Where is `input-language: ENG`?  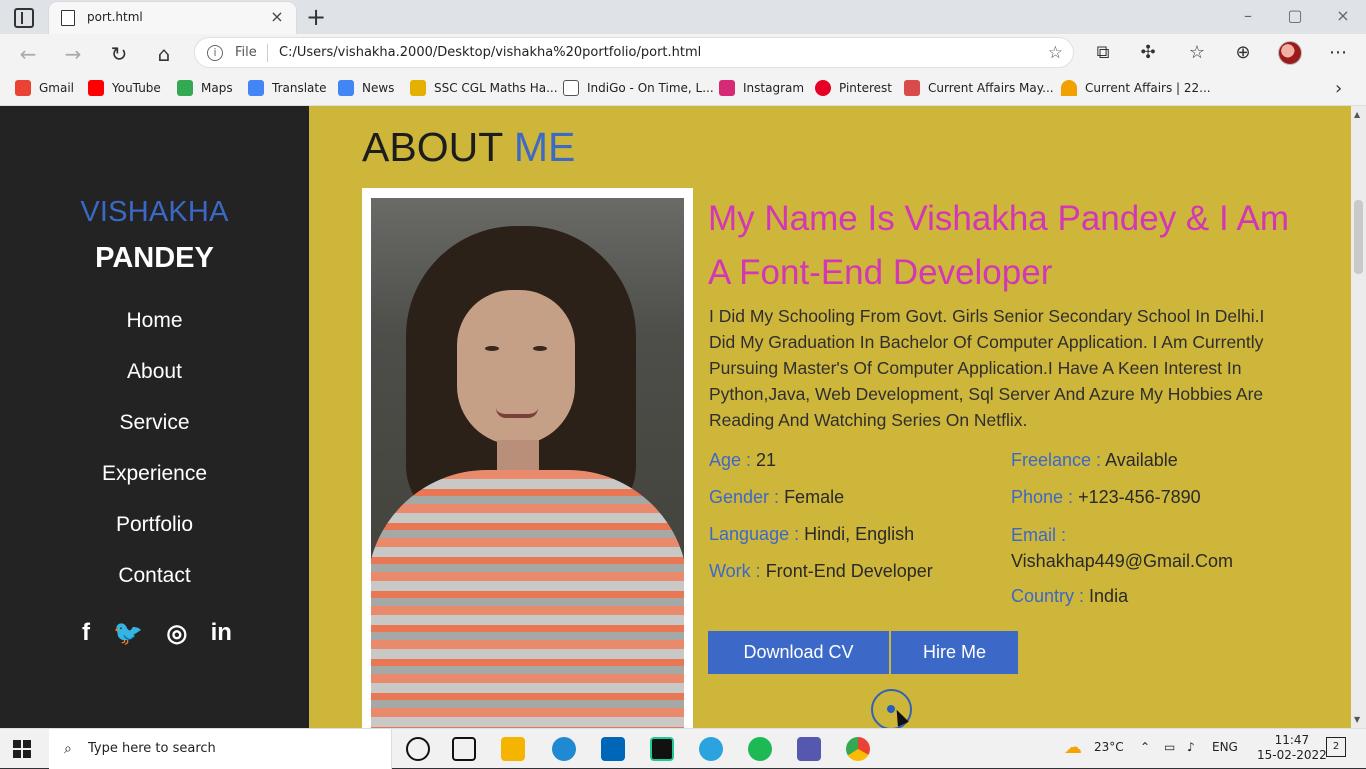
input-language: ENG is located at coordinates (1225, 747).